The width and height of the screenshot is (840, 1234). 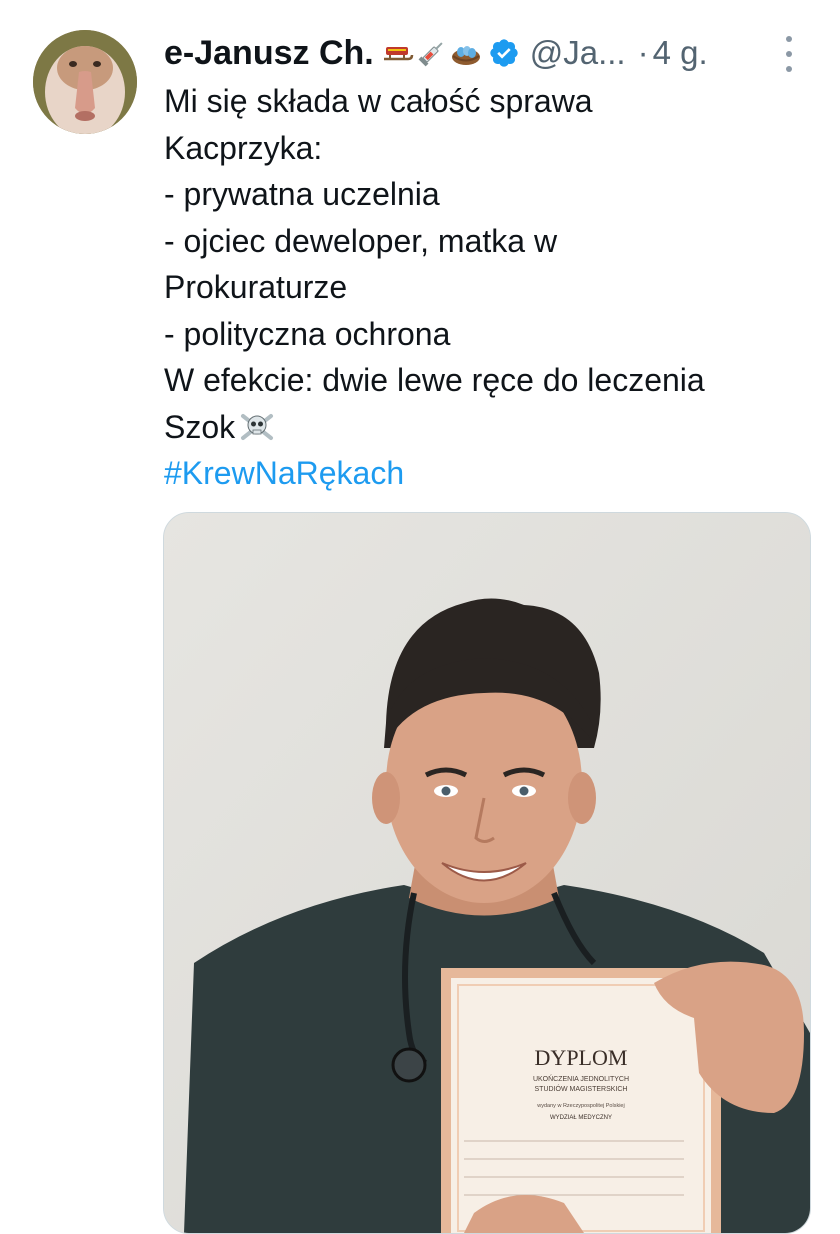 I want to click on tweet-line-with-emoji: Szok, so click(x=484, y=427).